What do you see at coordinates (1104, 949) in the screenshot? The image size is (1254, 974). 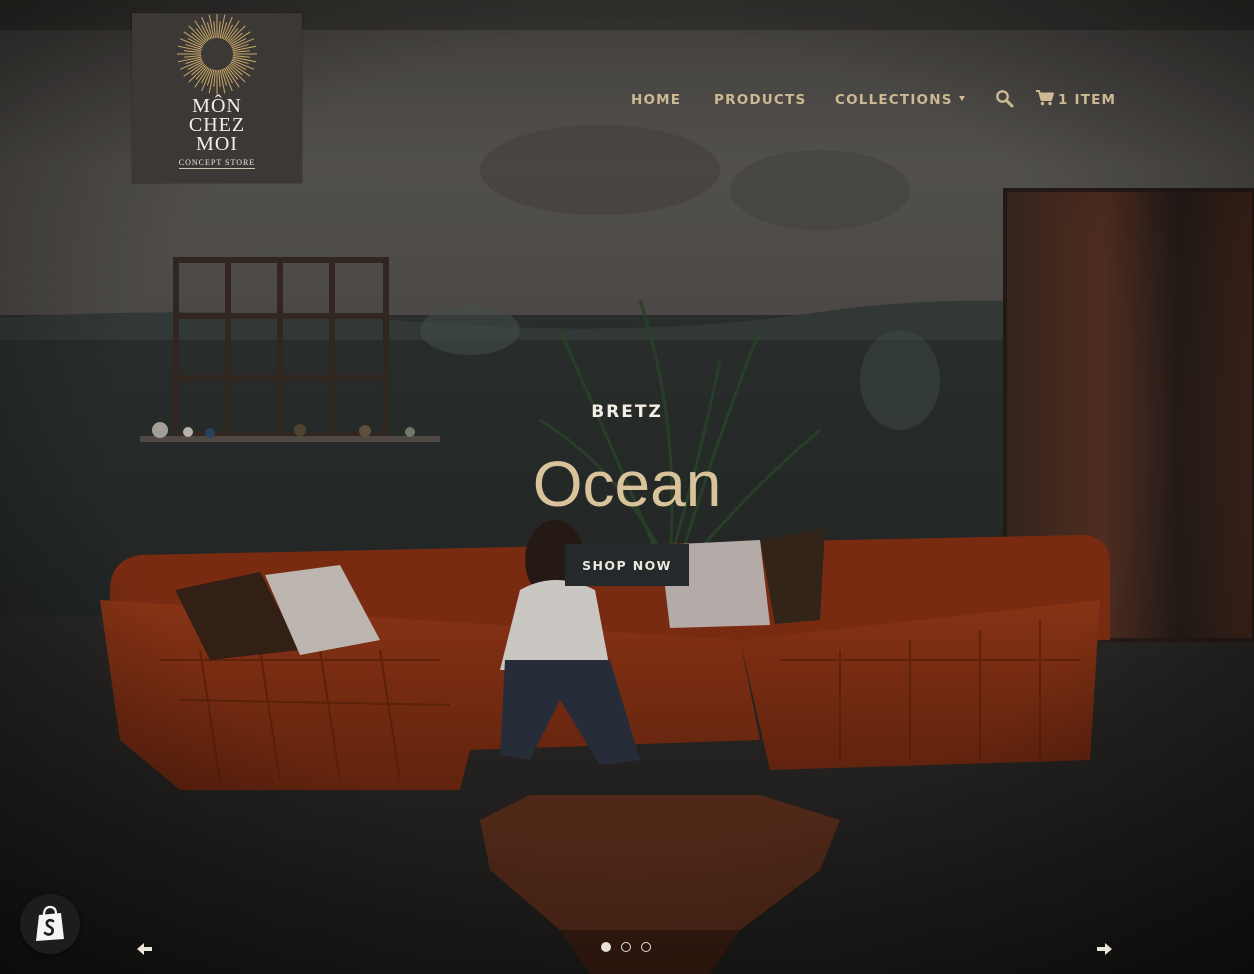 I see `arrow-right-icon` at bounding box center [1104, 949].